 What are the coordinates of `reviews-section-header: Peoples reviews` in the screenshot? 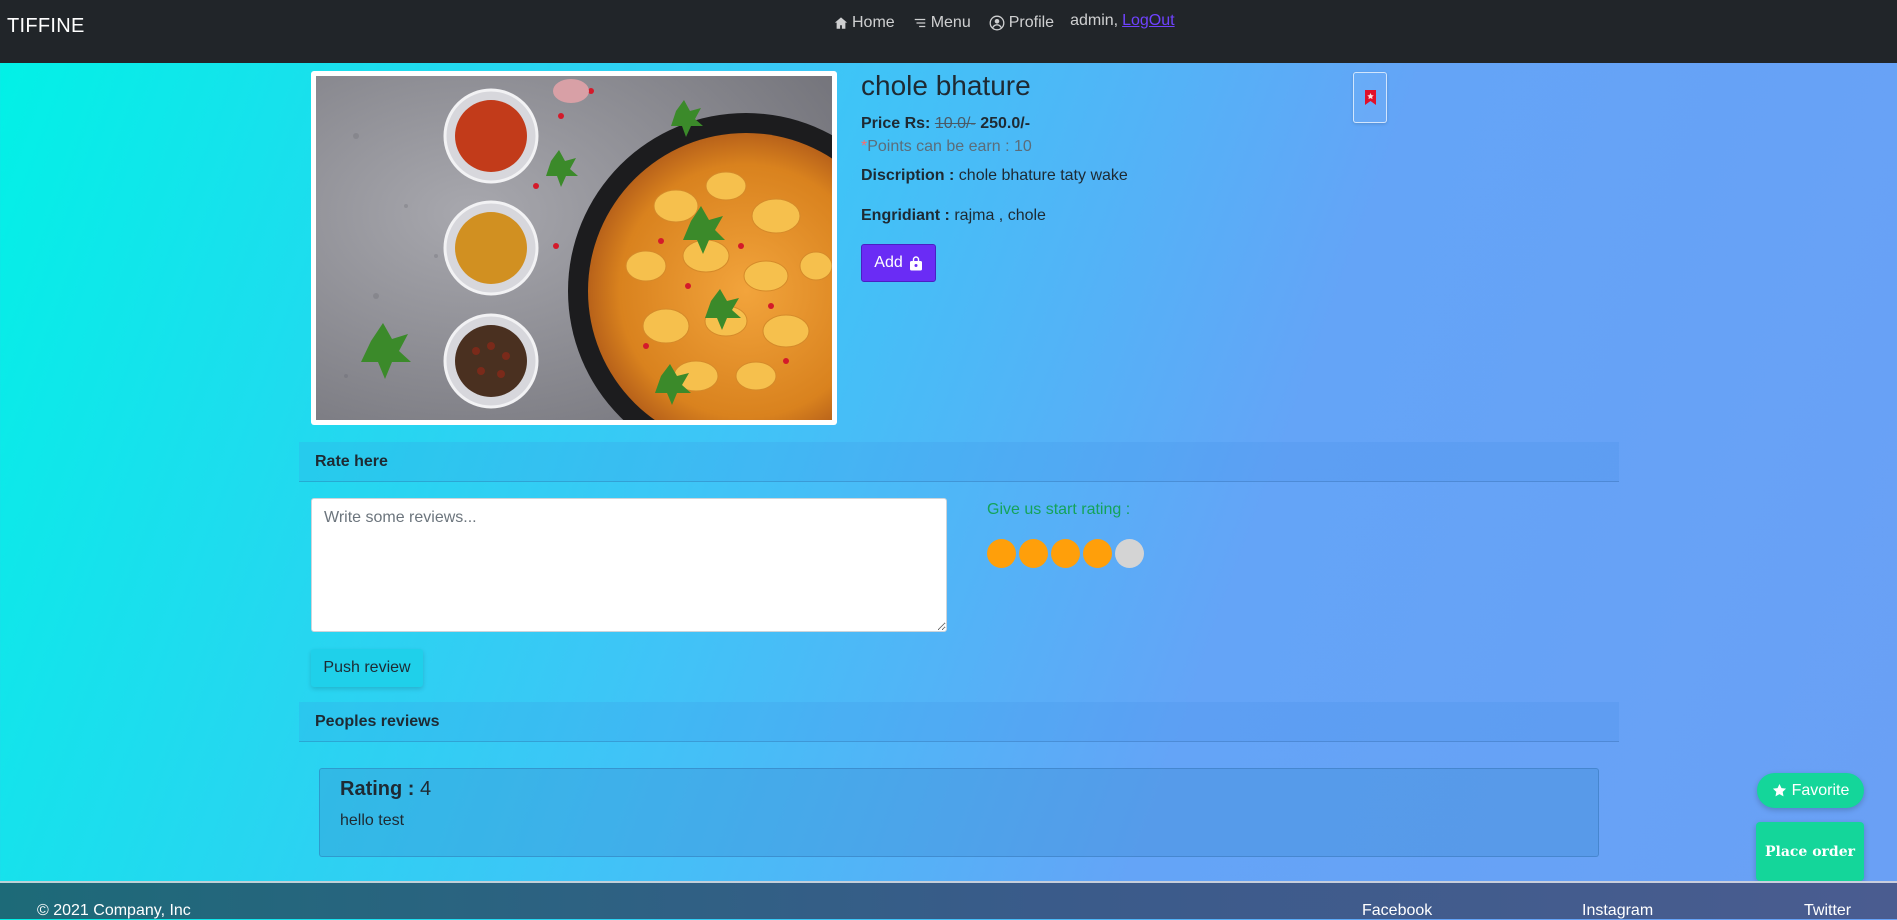 It's located at (959, 722).